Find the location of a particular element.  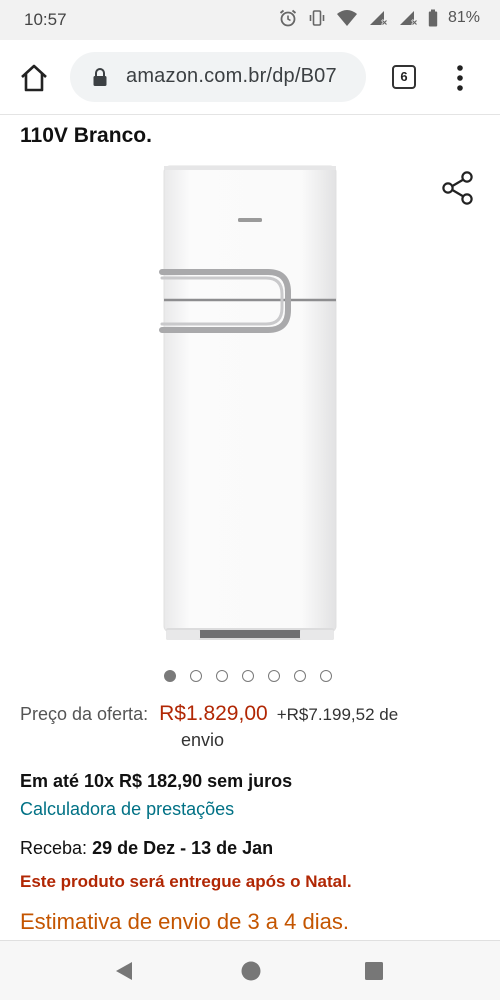

browser-toolbar: amazon.com.br/dp/B07 6 is located at coordinates (250, 77).